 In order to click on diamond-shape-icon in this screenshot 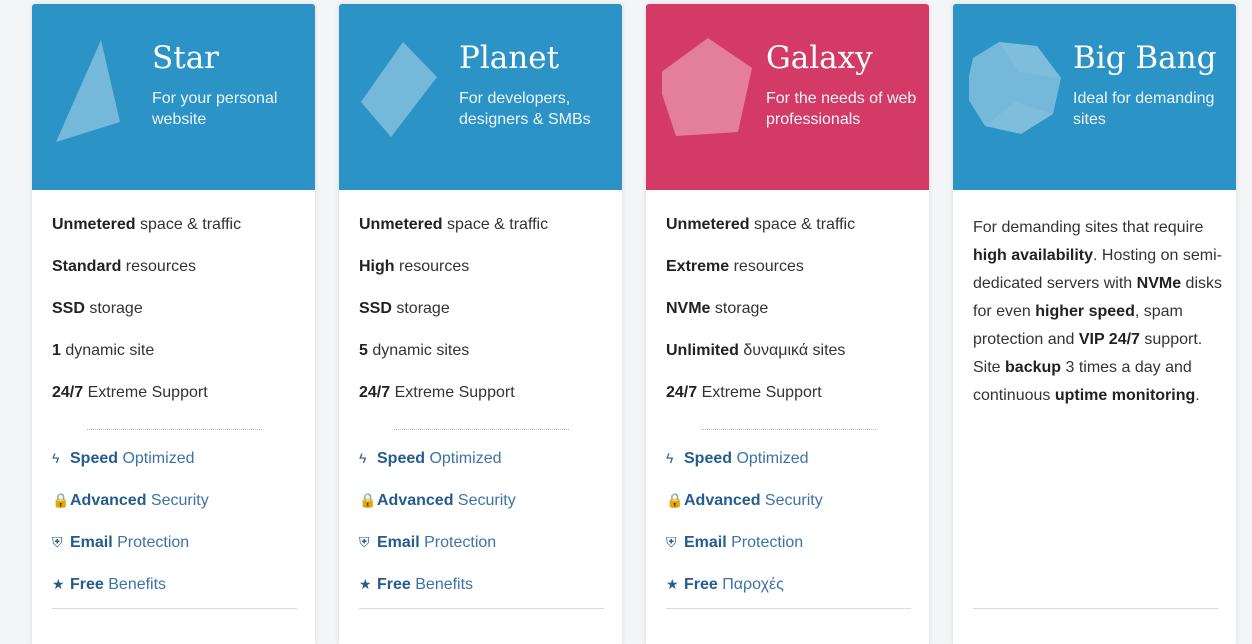, I will do `click(399, 89)`.